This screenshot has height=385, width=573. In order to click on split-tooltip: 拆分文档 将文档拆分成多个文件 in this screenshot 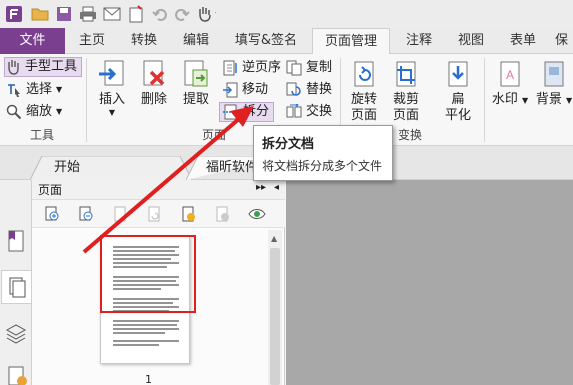, I will do `click(323, 153)`.